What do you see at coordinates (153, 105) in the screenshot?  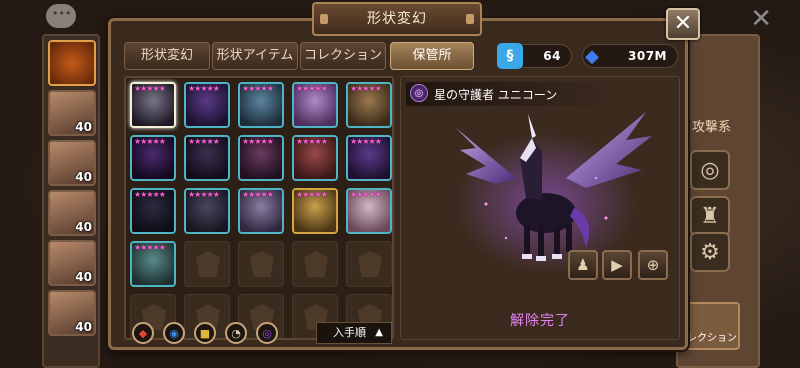 I see `skin-slot-unicorn: ★★★★★` at bounding box center [153, 105].